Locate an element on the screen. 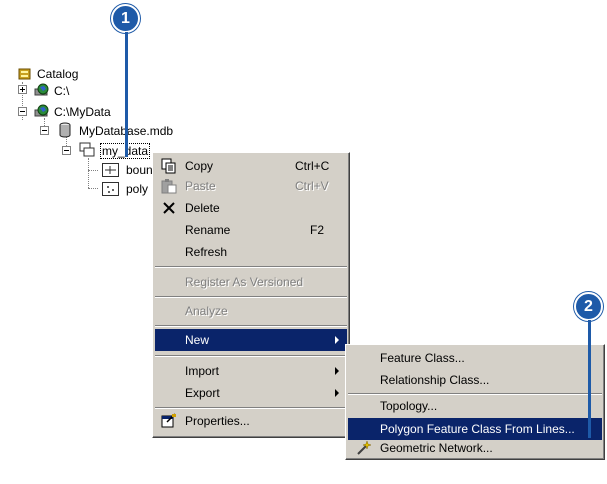  menu-item-register-as-versioned: Register As Versioned is located at coordinates (251, 282).